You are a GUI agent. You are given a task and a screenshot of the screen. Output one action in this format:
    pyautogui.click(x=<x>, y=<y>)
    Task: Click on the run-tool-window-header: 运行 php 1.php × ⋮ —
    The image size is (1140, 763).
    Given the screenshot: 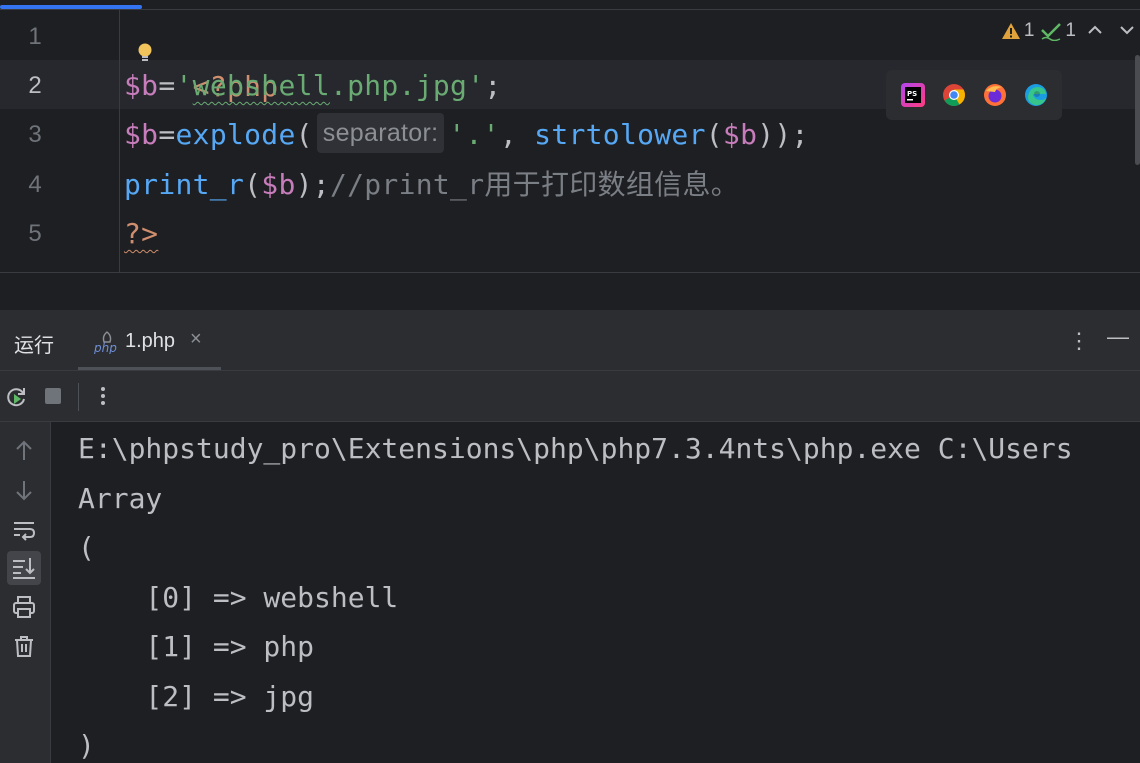 What is the action you would take?
    pyautogui.click(x=570, y=340)
    